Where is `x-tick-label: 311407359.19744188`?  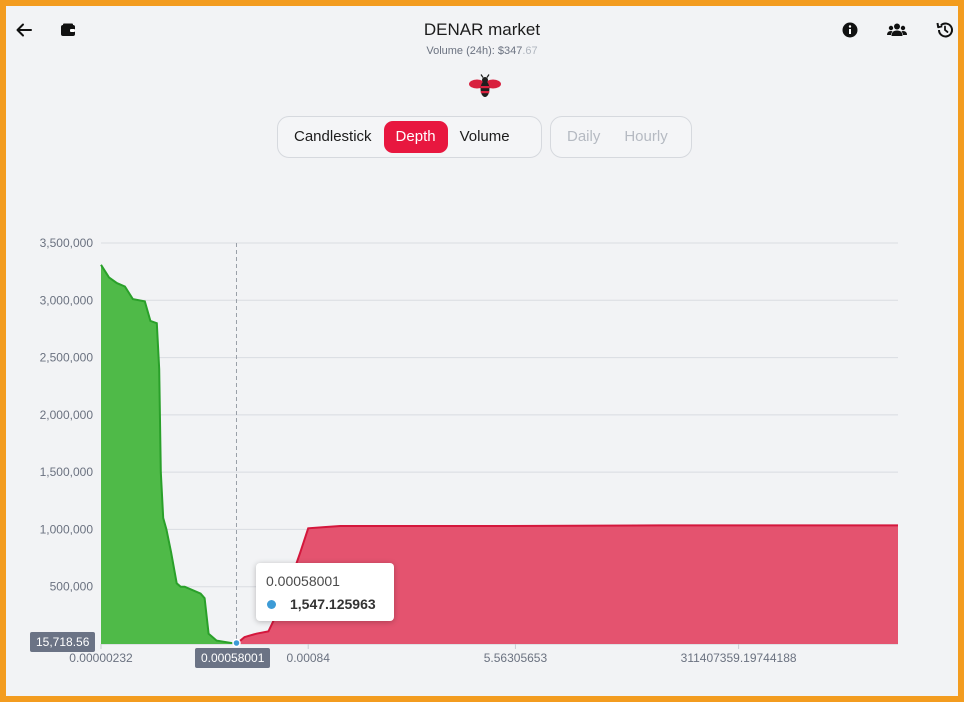 x-tick-label: 311407359.19744188 is located at coordinates (739, 658).